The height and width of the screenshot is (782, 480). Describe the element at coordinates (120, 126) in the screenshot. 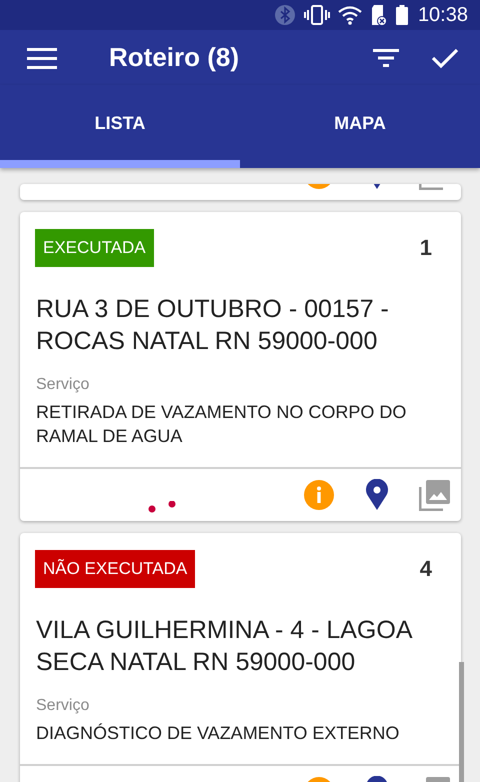

I see `tab: LISTA` at that location.